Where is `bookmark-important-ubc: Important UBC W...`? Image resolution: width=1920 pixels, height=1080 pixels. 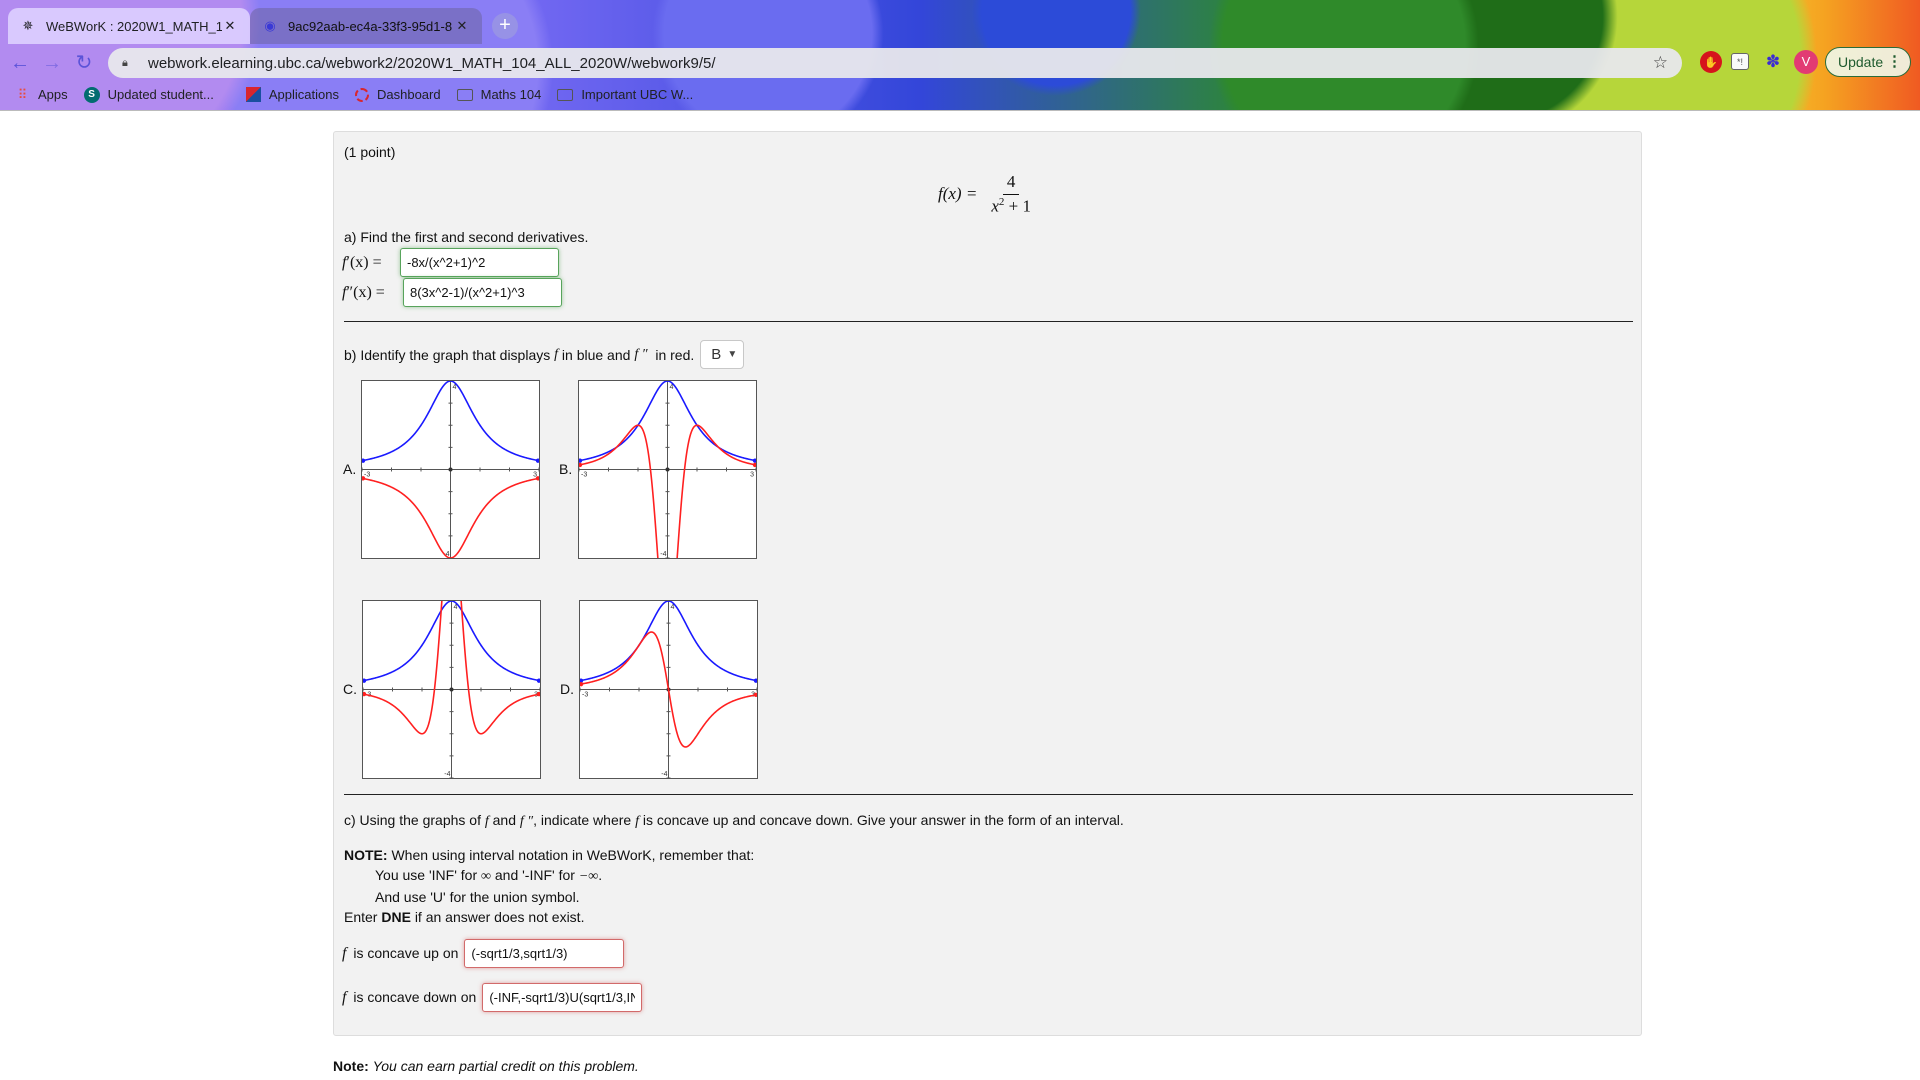 bookmark-important-ubc: Important UBC W... is located at coordinates (625, 94).